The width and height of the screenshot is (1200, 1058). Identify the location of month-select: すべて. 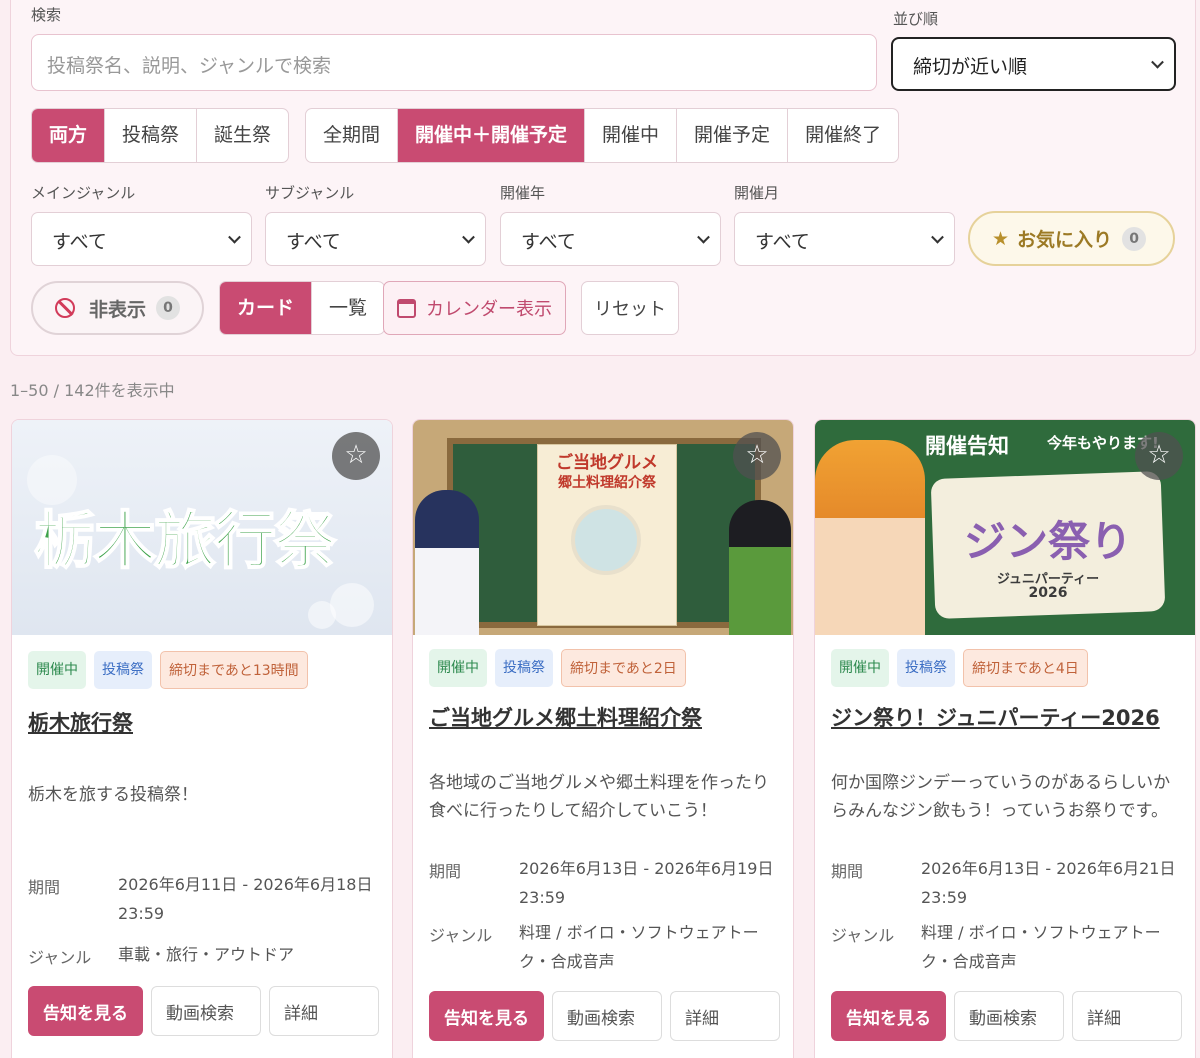
(844, 239).